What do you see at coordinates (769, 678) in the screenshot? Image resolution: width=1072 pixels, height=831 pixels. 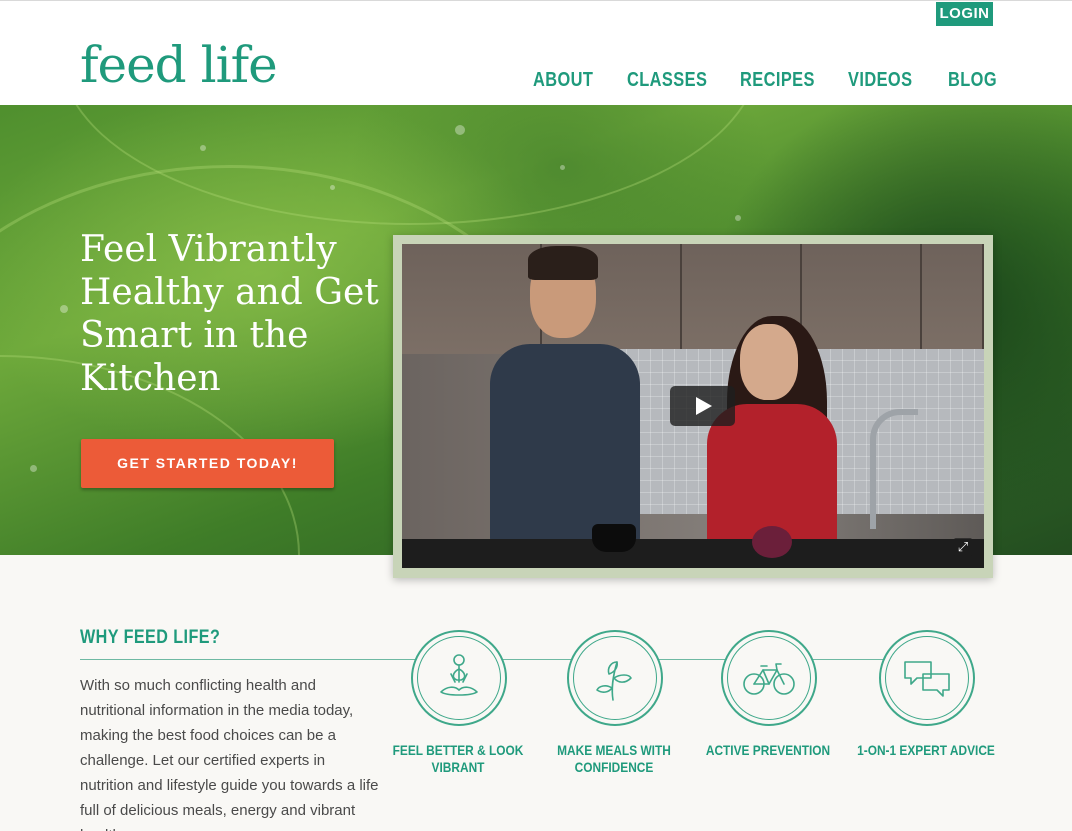 I see `bicycle-icon` at bounding box center [769, 678].